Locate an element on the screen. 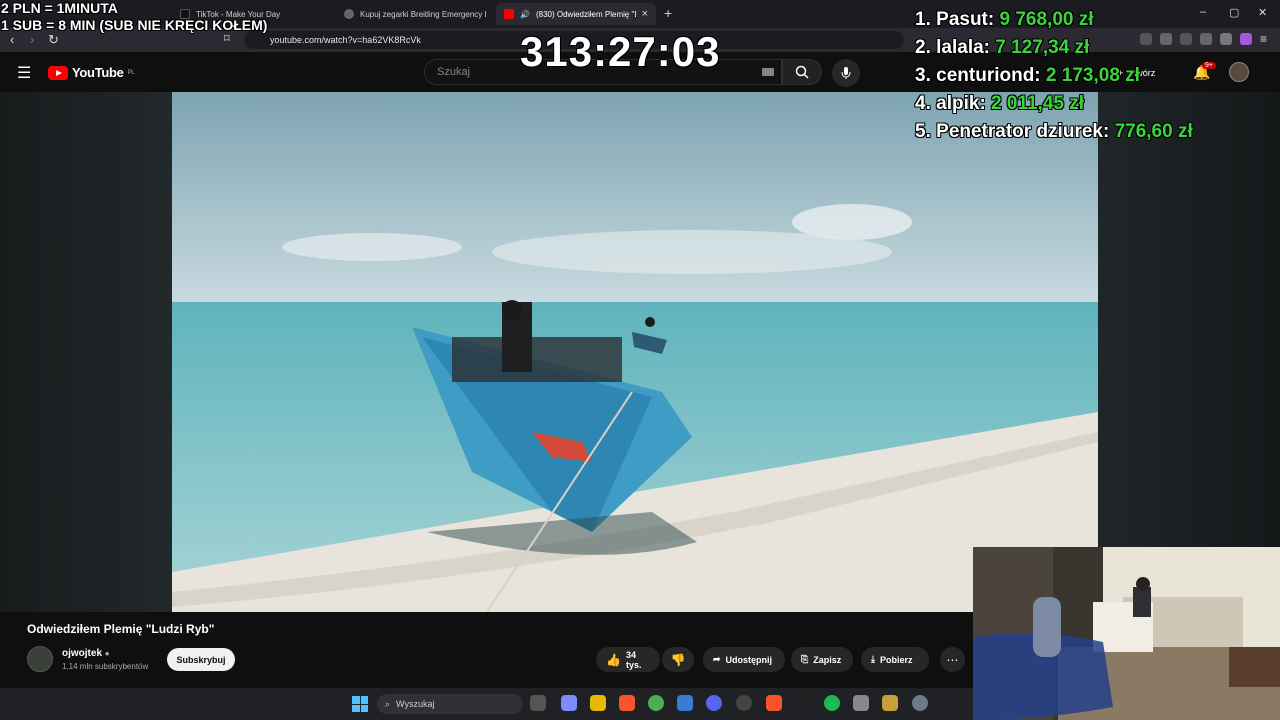 The image size is (1280, 720). sub-rate-text: 1 SUB = 8 MIN (SUB NIE KRĘCI KOŁEM) is located at coordinates (134, 25).